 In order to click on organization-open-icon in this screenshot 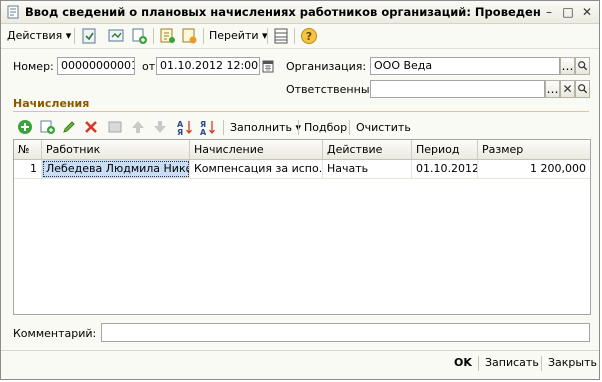, I will do `click(582, 66)`.